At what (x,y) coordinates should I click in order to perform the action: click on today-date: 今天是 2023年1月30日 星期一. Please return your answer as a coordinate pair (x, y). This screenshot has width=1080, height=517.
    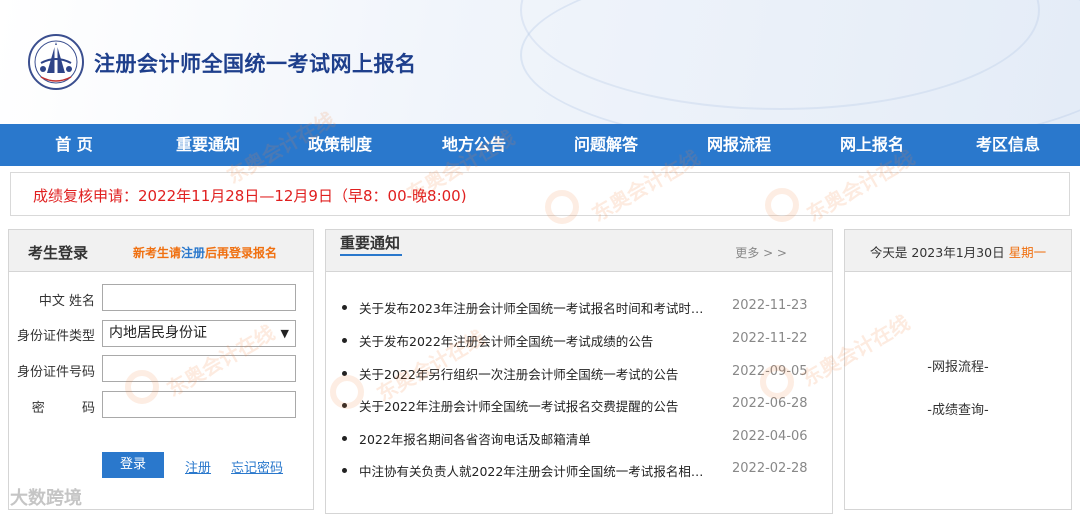
    Looking at the image, I should click on (958, 251).